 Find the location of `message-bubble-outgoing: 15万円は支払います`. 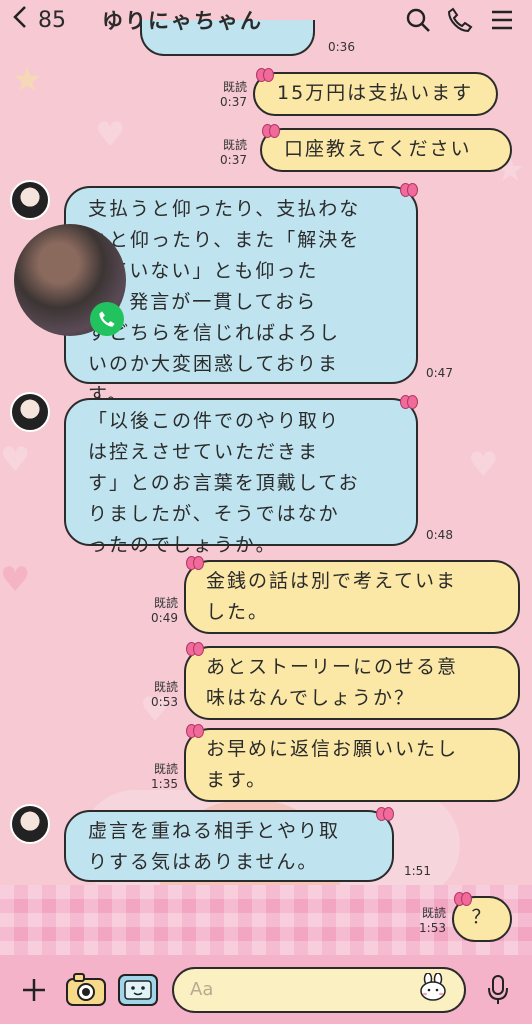

message-bubble-outgoing: 15万円は支払います is located at coordinates (375, 94).